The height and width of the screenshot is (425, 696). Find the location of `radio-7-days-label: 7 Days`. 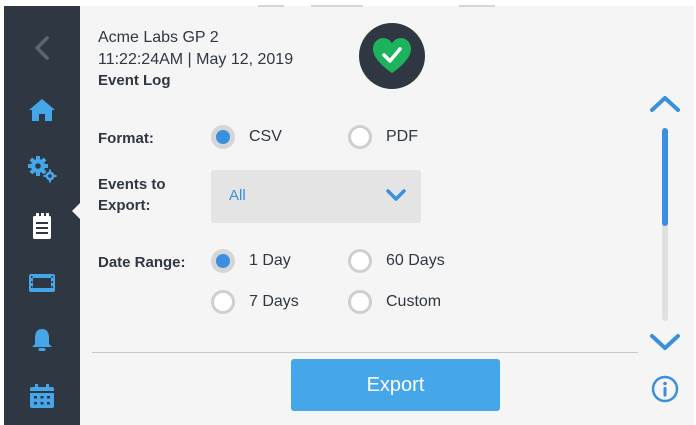

radio-7-days-label: 7 Days is located at coordinates (274, 301).